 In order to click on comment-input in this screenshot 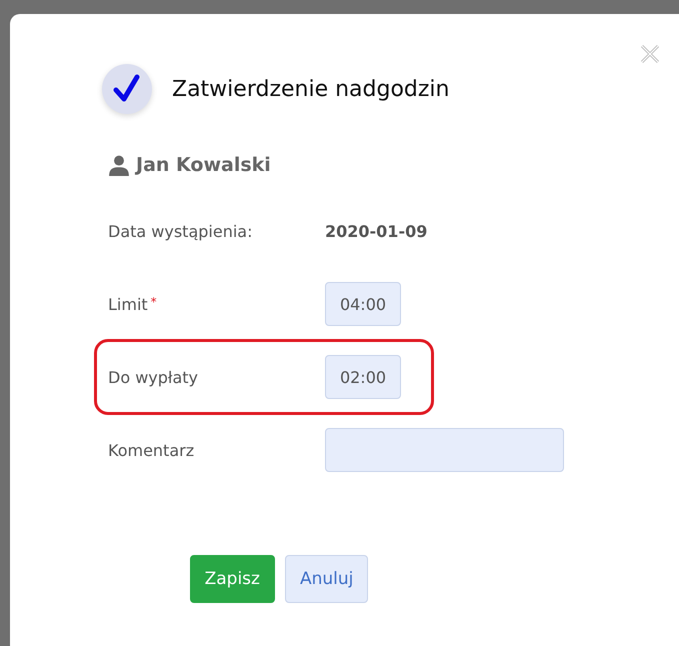, I will do `click(444, 450)`.